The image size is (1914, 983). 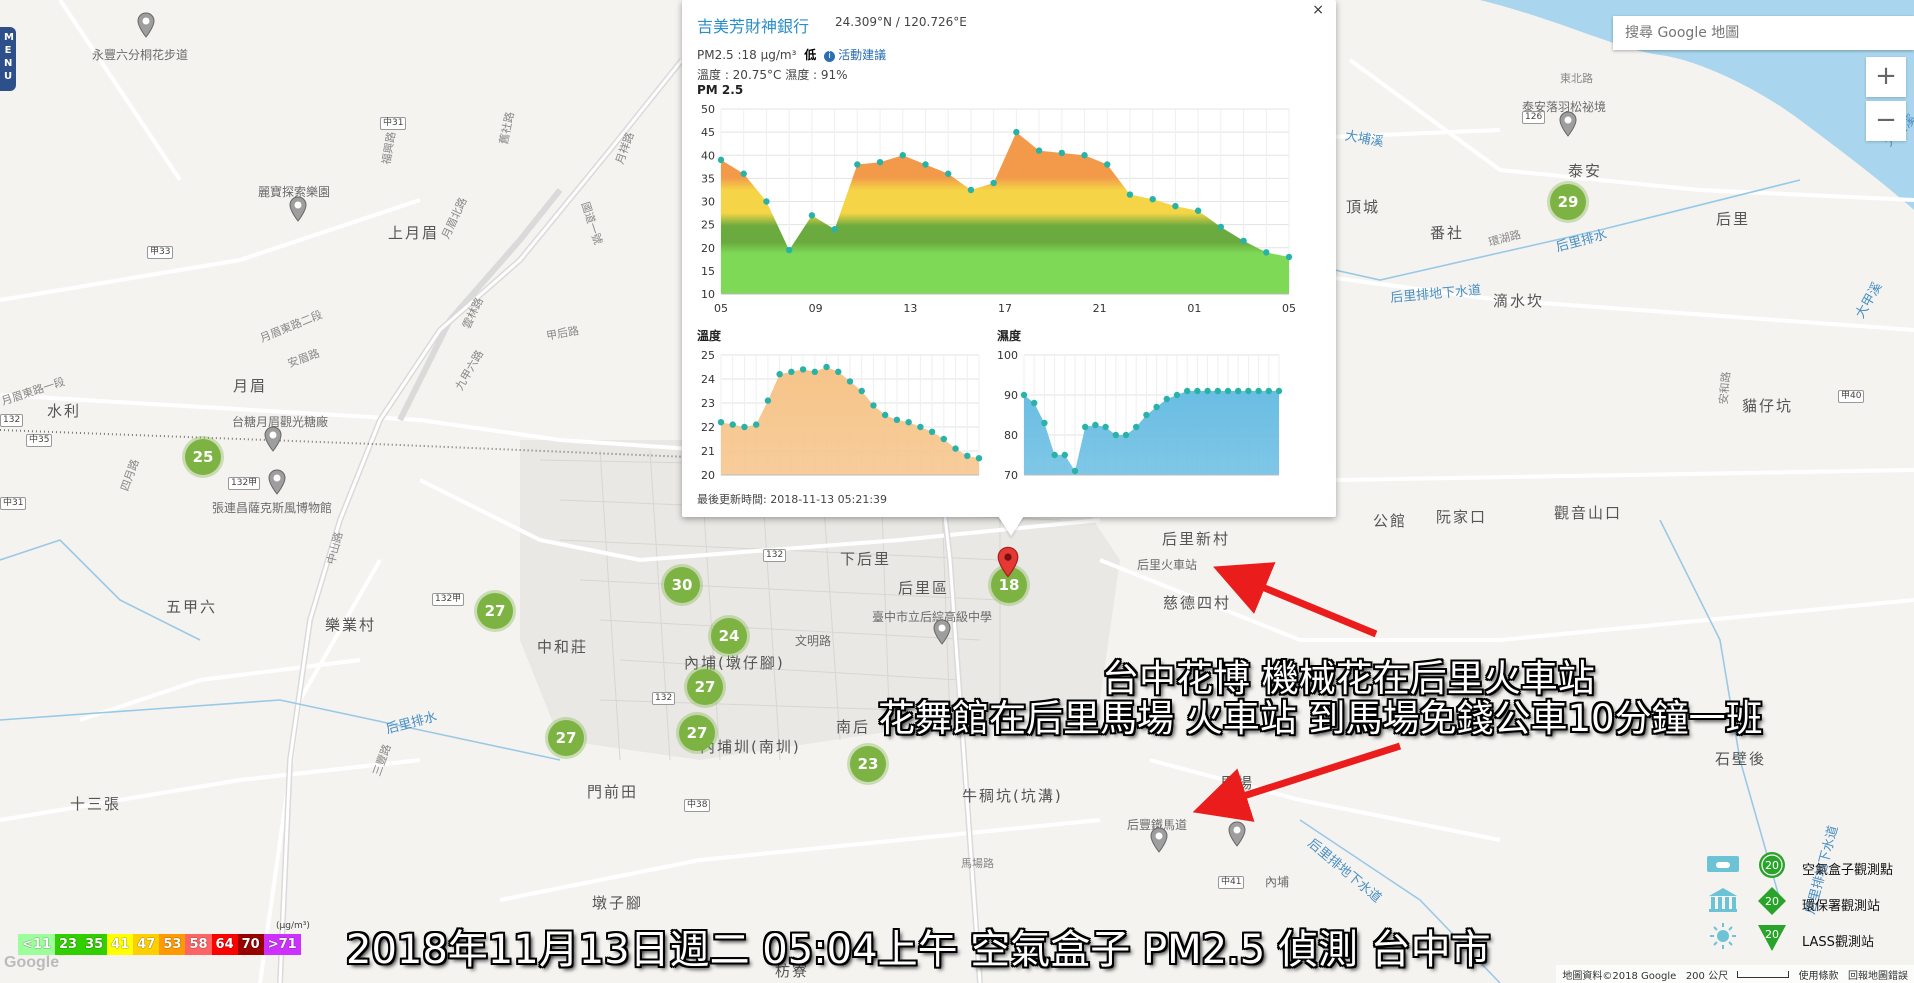 What do you see at coordinates (1008, 562) in the screenshot?
I see `selected-location-pin-icon` at bounding box center [1008, 562].